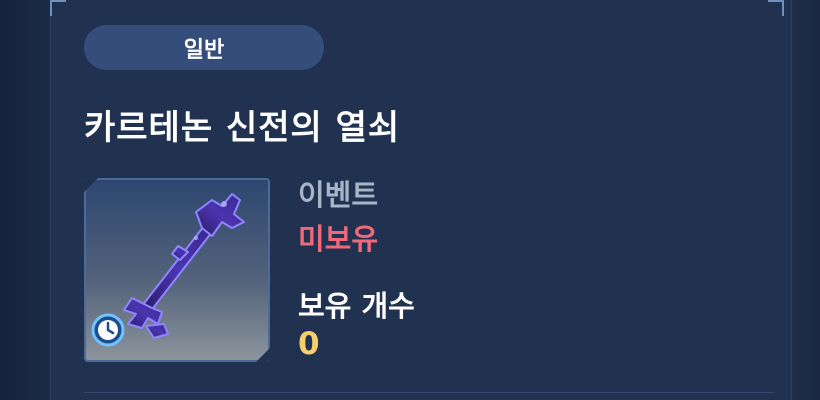 The width and height of the screenshot is (820, 400). Describe the element at coordinates (242, 128) in the screenshot. I see `item-name: 카르테논 신전의 열쇠` at that location.